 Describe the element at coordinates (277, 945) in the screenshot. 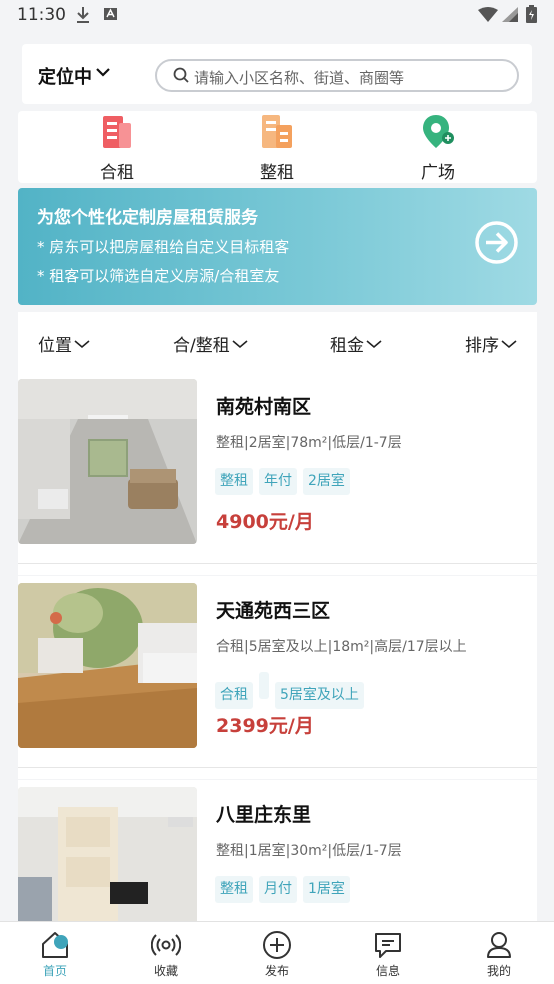

I see `add-circle-icon` at that location.